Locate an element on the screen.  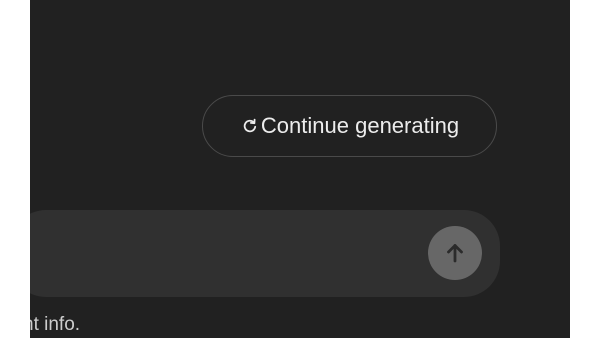
continue-generating-button: Continue generating is located at coordinates (349, 126).